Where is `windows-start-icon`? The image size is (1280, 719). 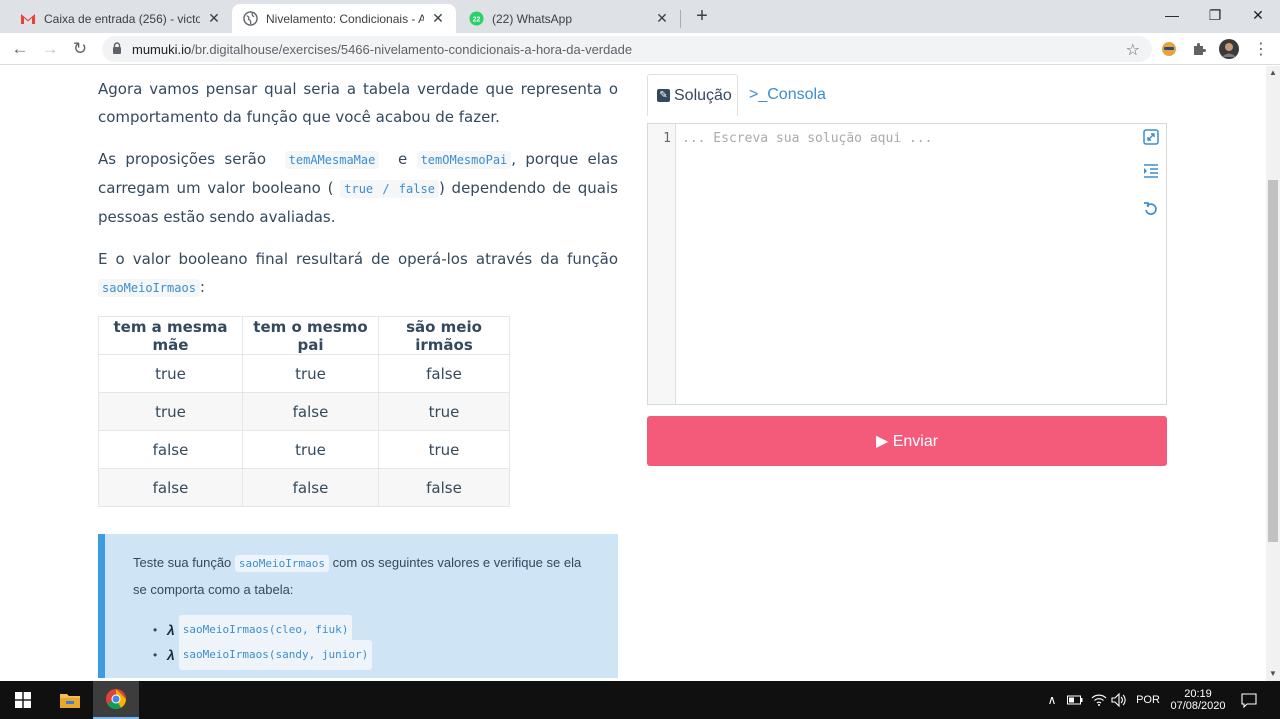 windows-start-icon is located at coordinates (23, 700).